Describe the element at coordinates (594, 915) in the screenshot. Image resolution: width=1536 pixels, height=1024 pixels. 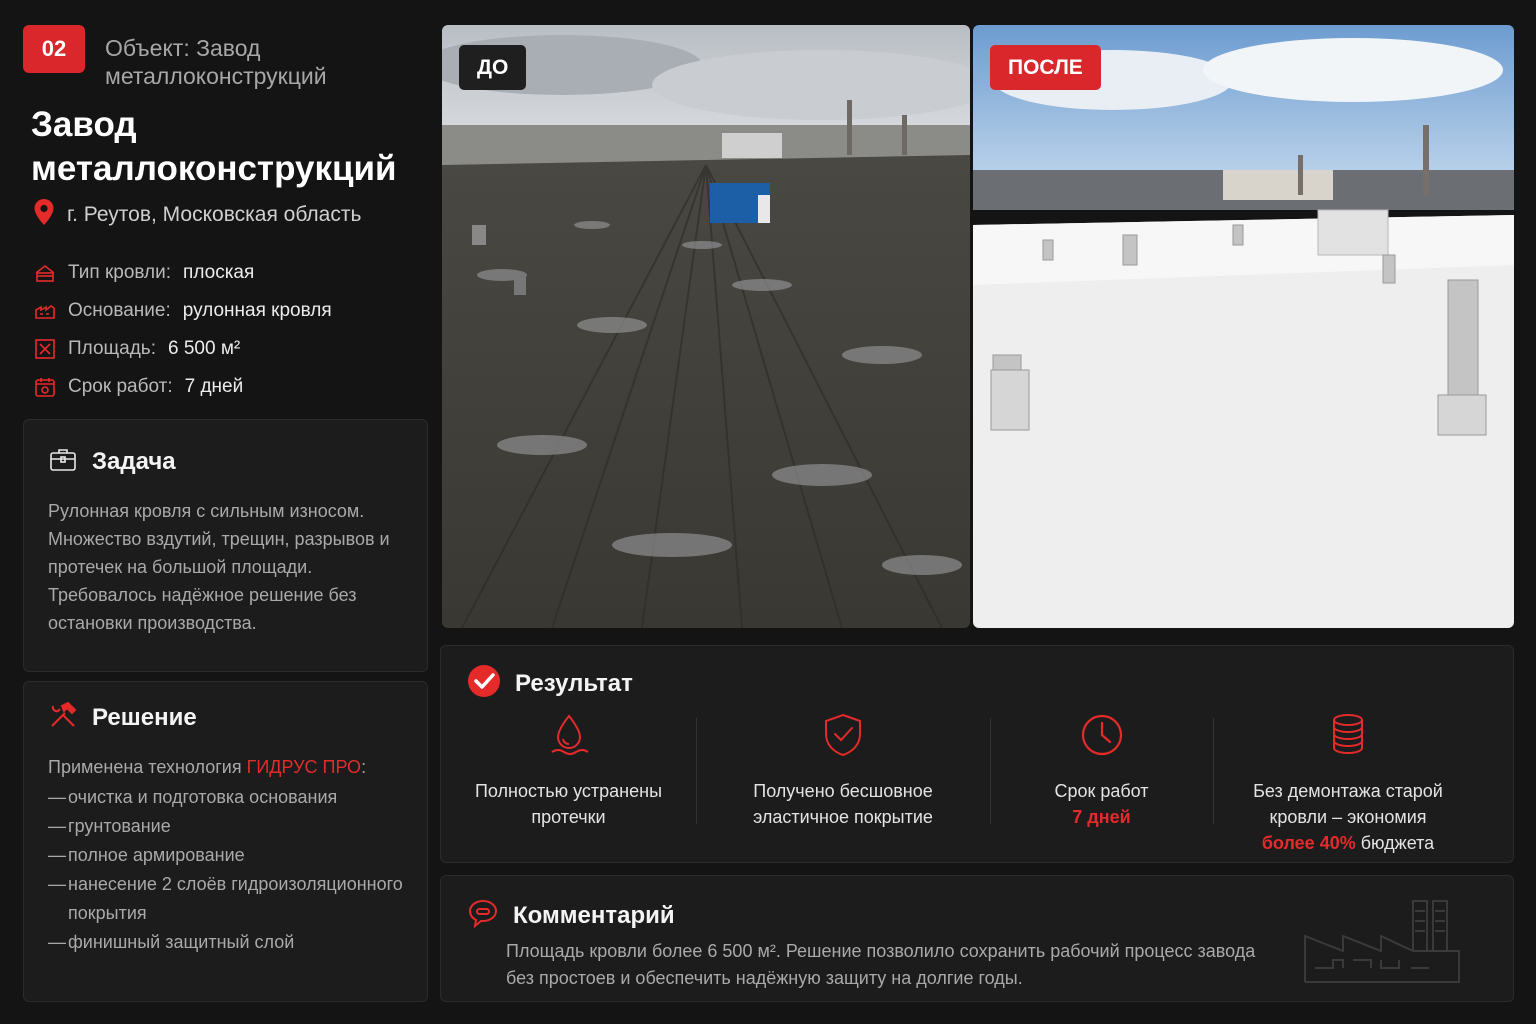
I see `comment-title: Комментарий` at that location.